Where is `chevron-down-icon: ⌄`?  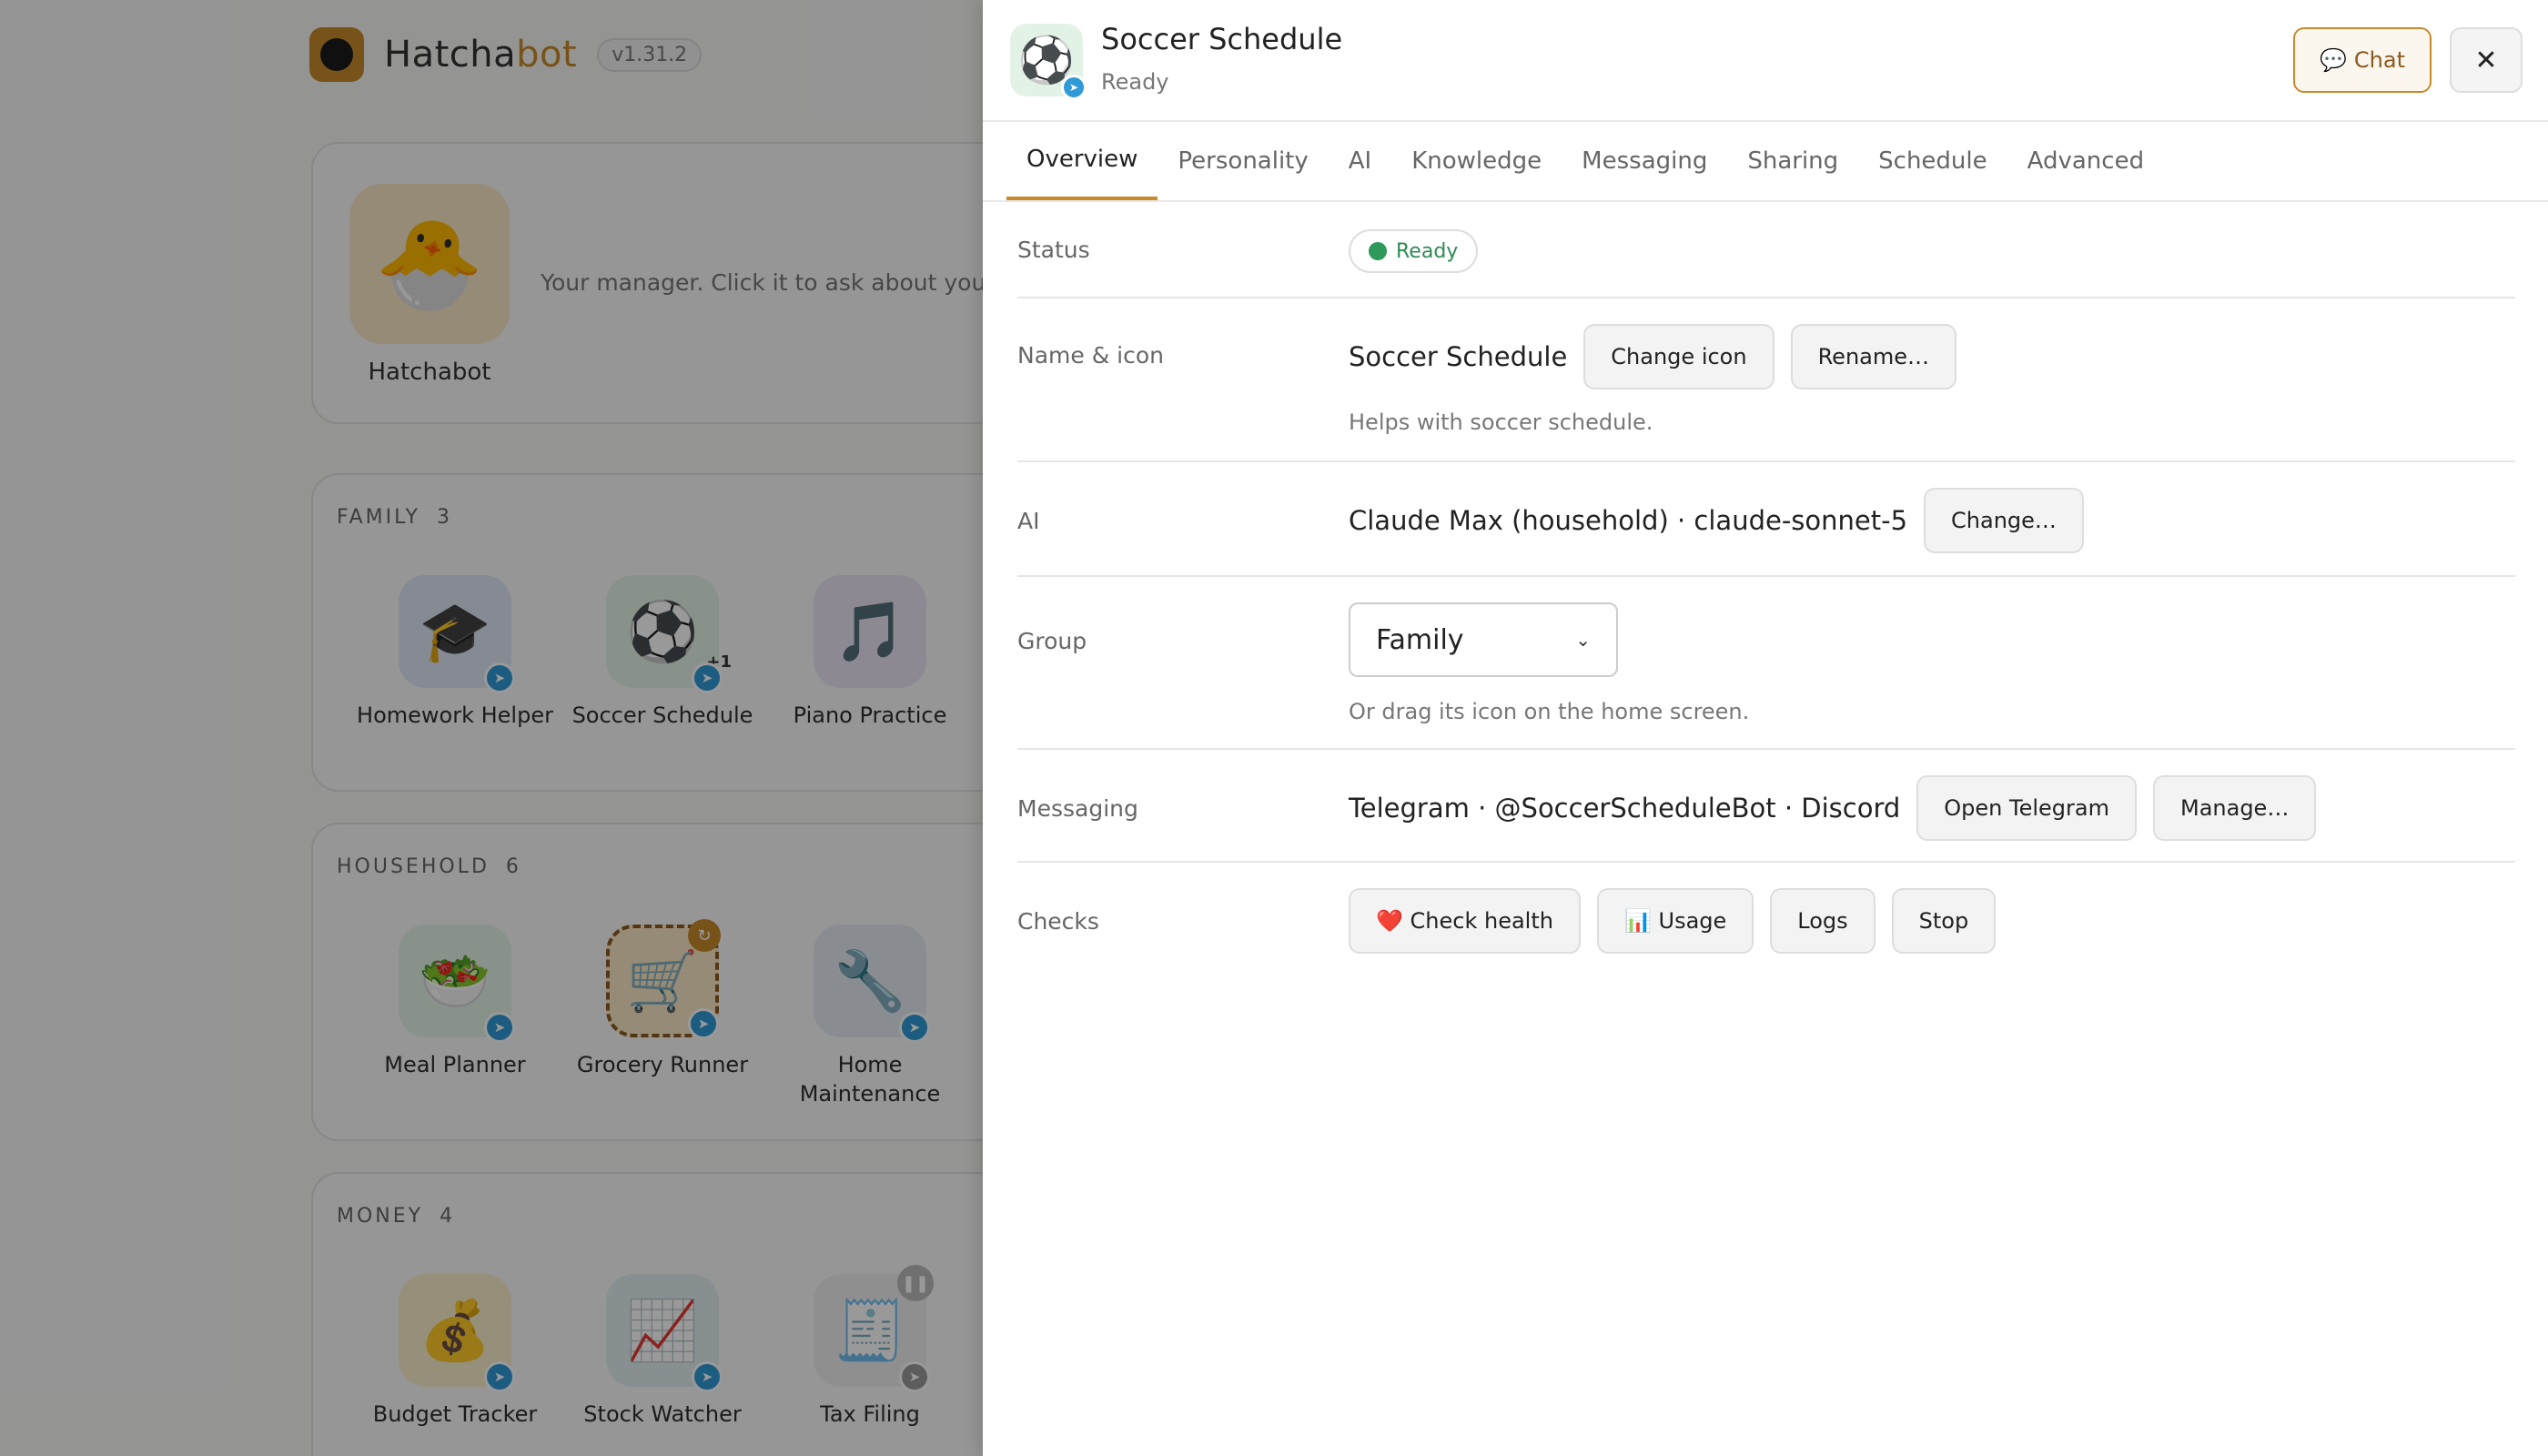 chevron-down-icon: ⌄ is located at coordinates (1583, 640).